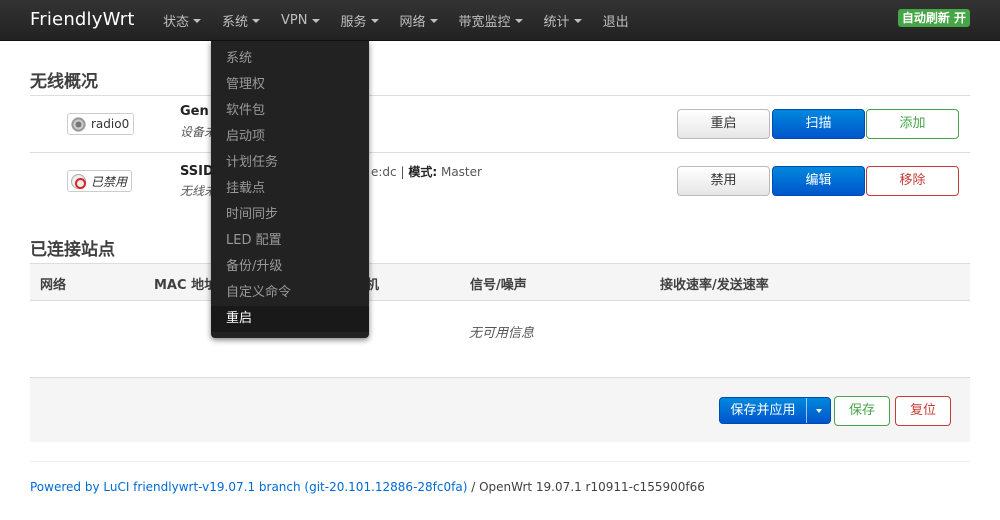 This screenshot has width=1000, height=520. What do you see at coordinates (78, 181) in the screenshot?
I see `disabled-wifi-icon` at bounding box center [78, 181].